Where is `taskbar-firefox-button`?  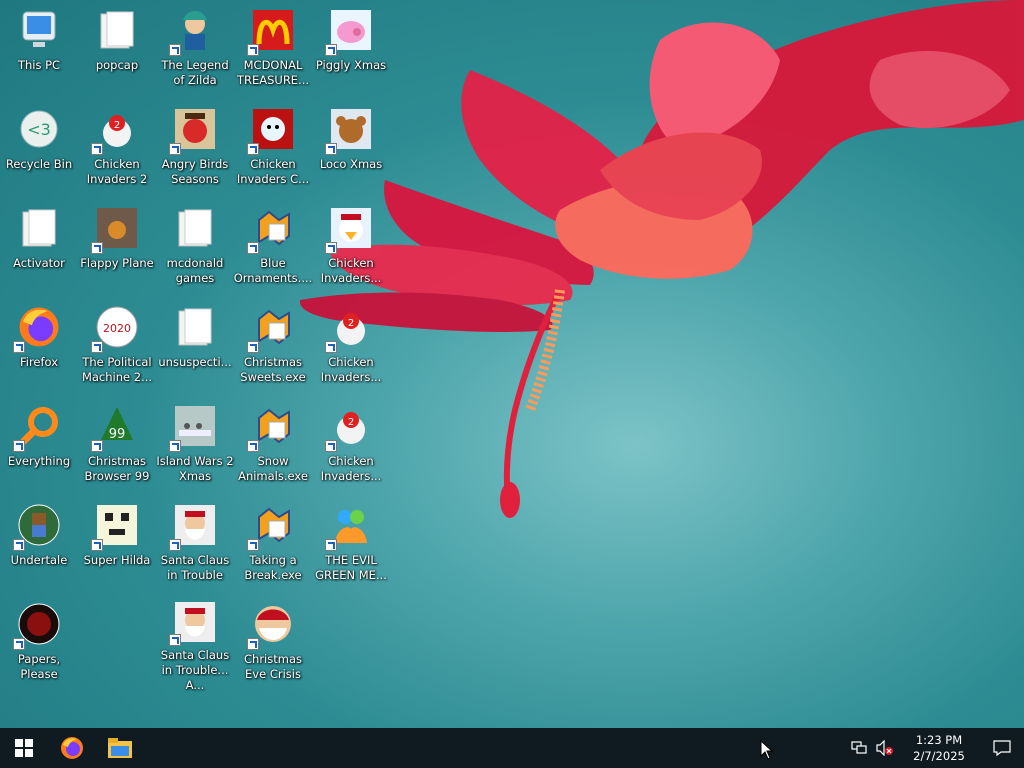
taskbar-firefox-button is located at coordinates (72, 748).